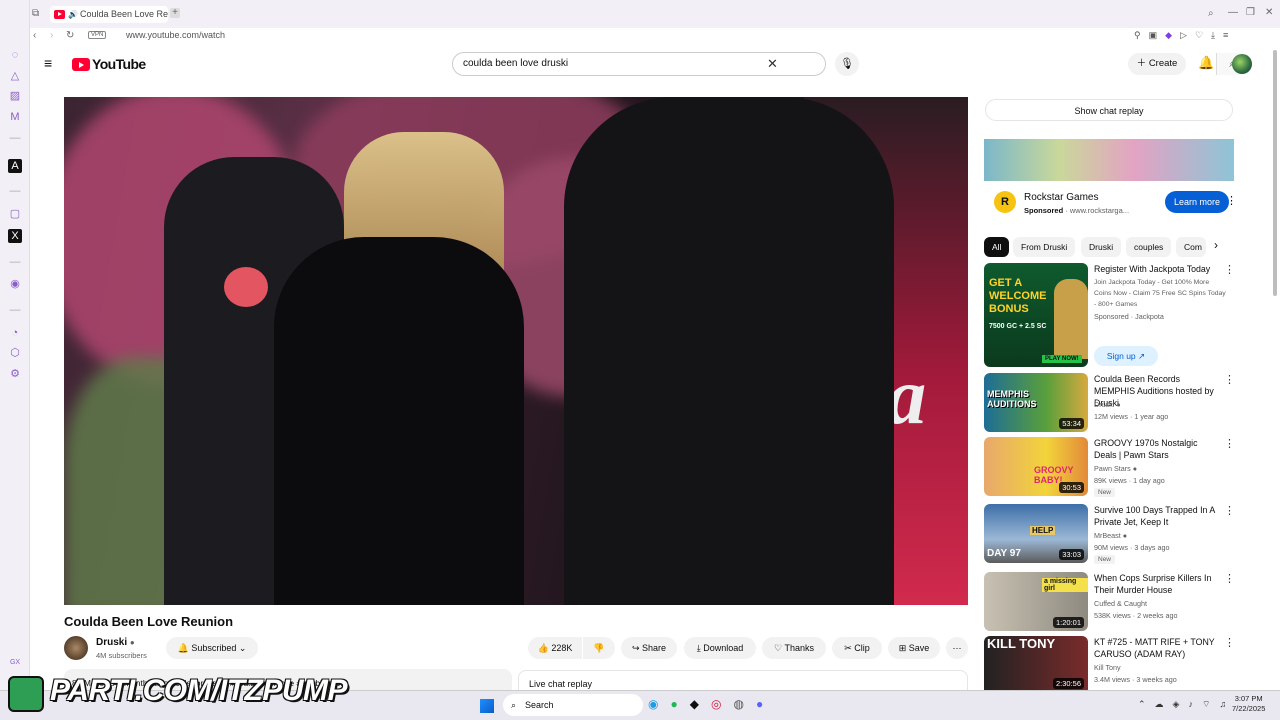 The width and height of the screenshot is (1280, 720). Describe the element at coordinates (649, 648) in the screenshot. I see `share-button: ↪ Share` at that location.